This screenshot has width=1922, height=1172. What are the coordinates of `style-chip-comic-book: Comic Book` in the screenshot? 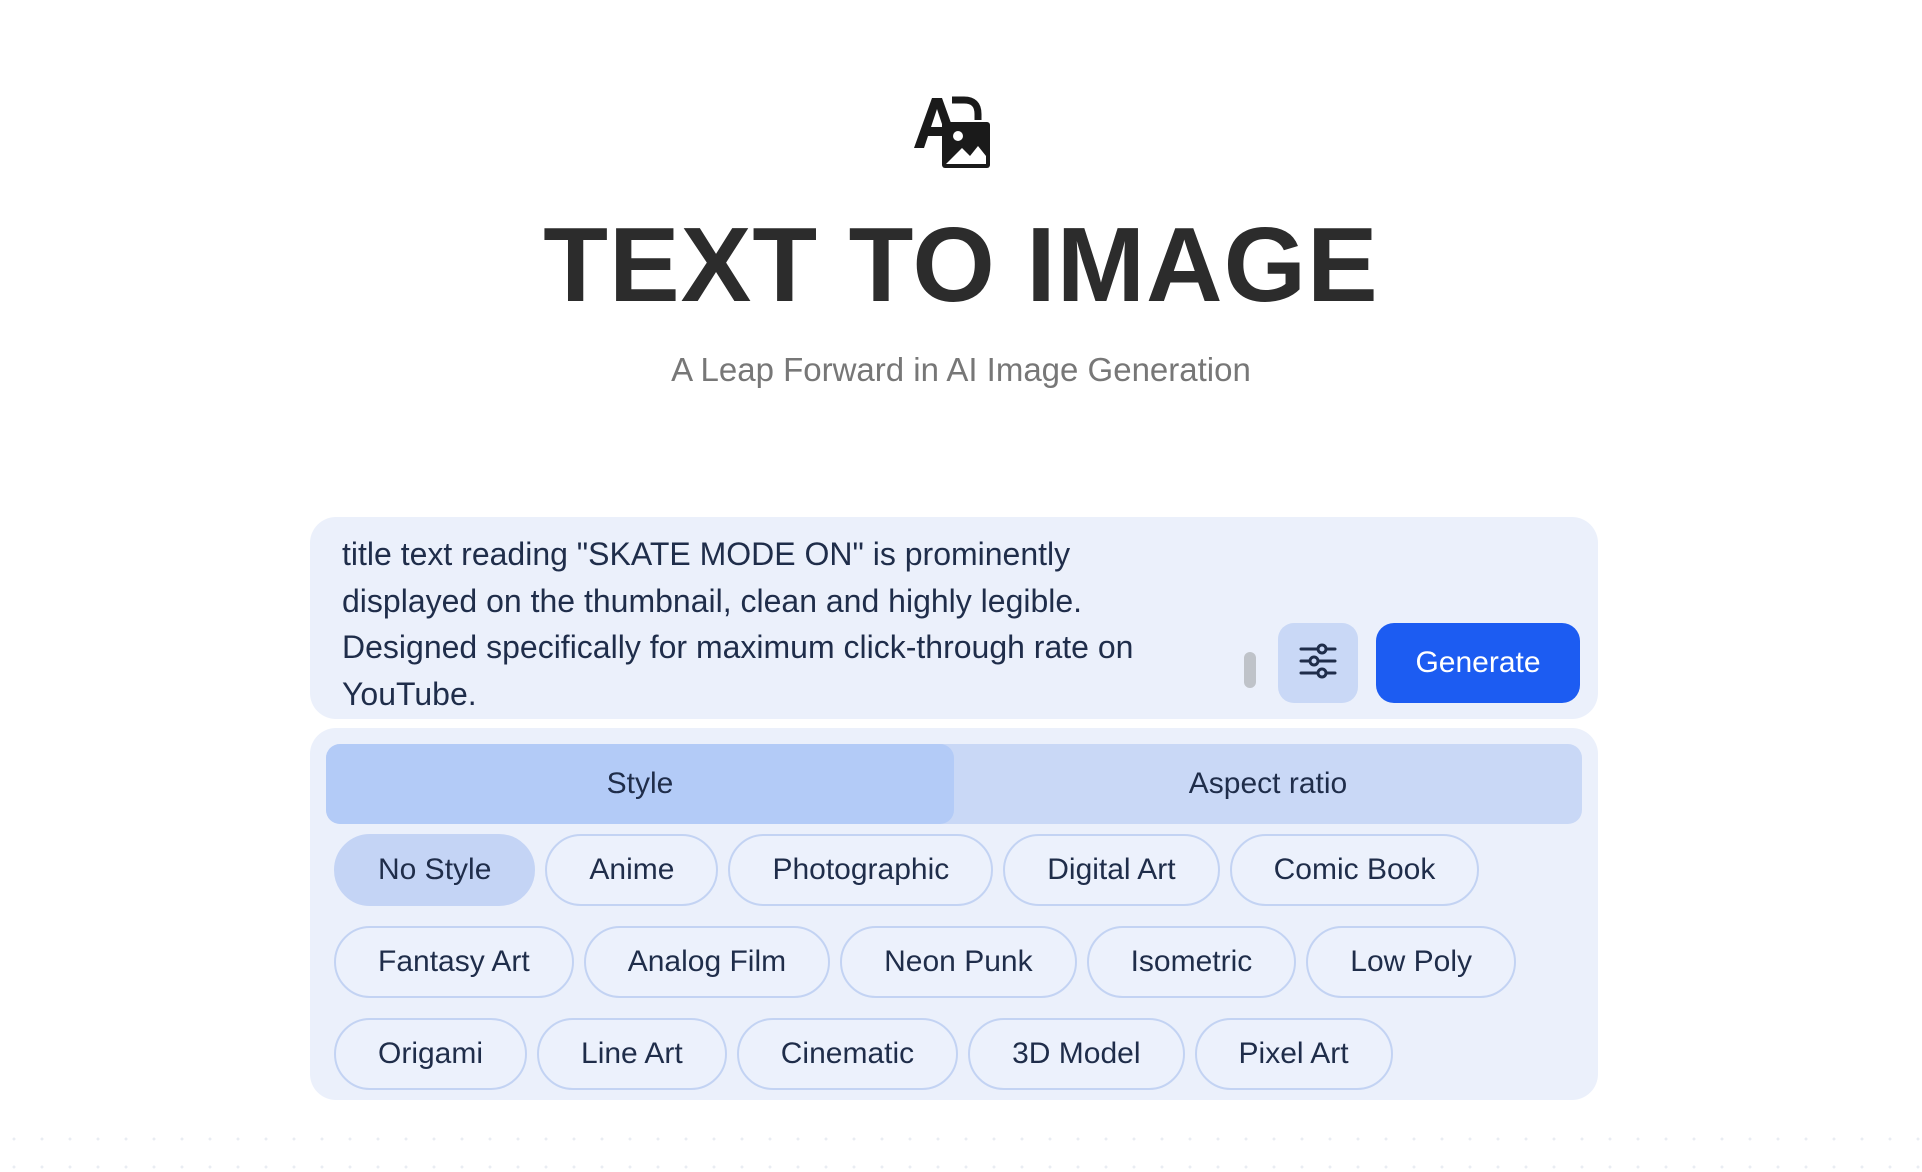 It's located at (1354, 870).